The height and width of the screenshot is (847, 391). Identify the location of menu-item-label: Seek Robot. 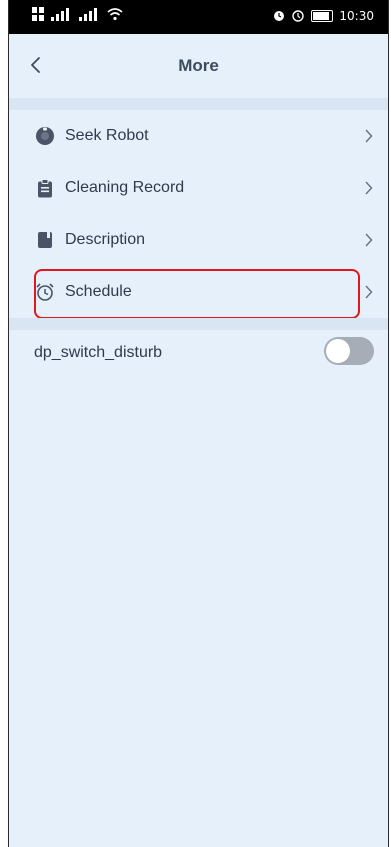
(107, 135).